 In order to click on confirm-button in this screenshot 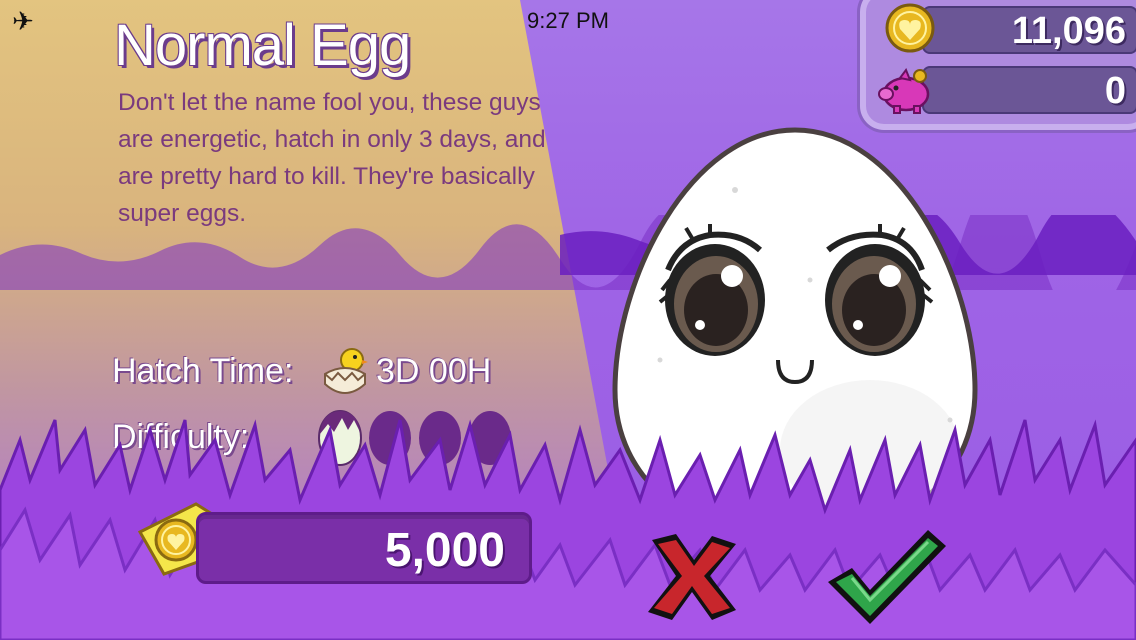, I will do `click(886, 576)`.